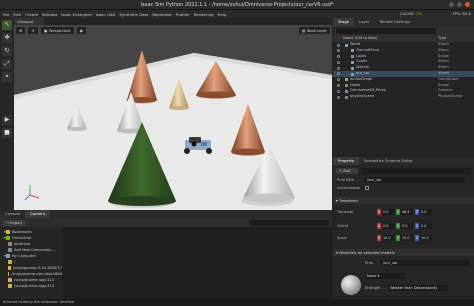 This screenshot has width=474, height=306. Describe the element at coordinates (7, 77) in the screenshot. I see `snap-tool-icon: ⌖` at that location.